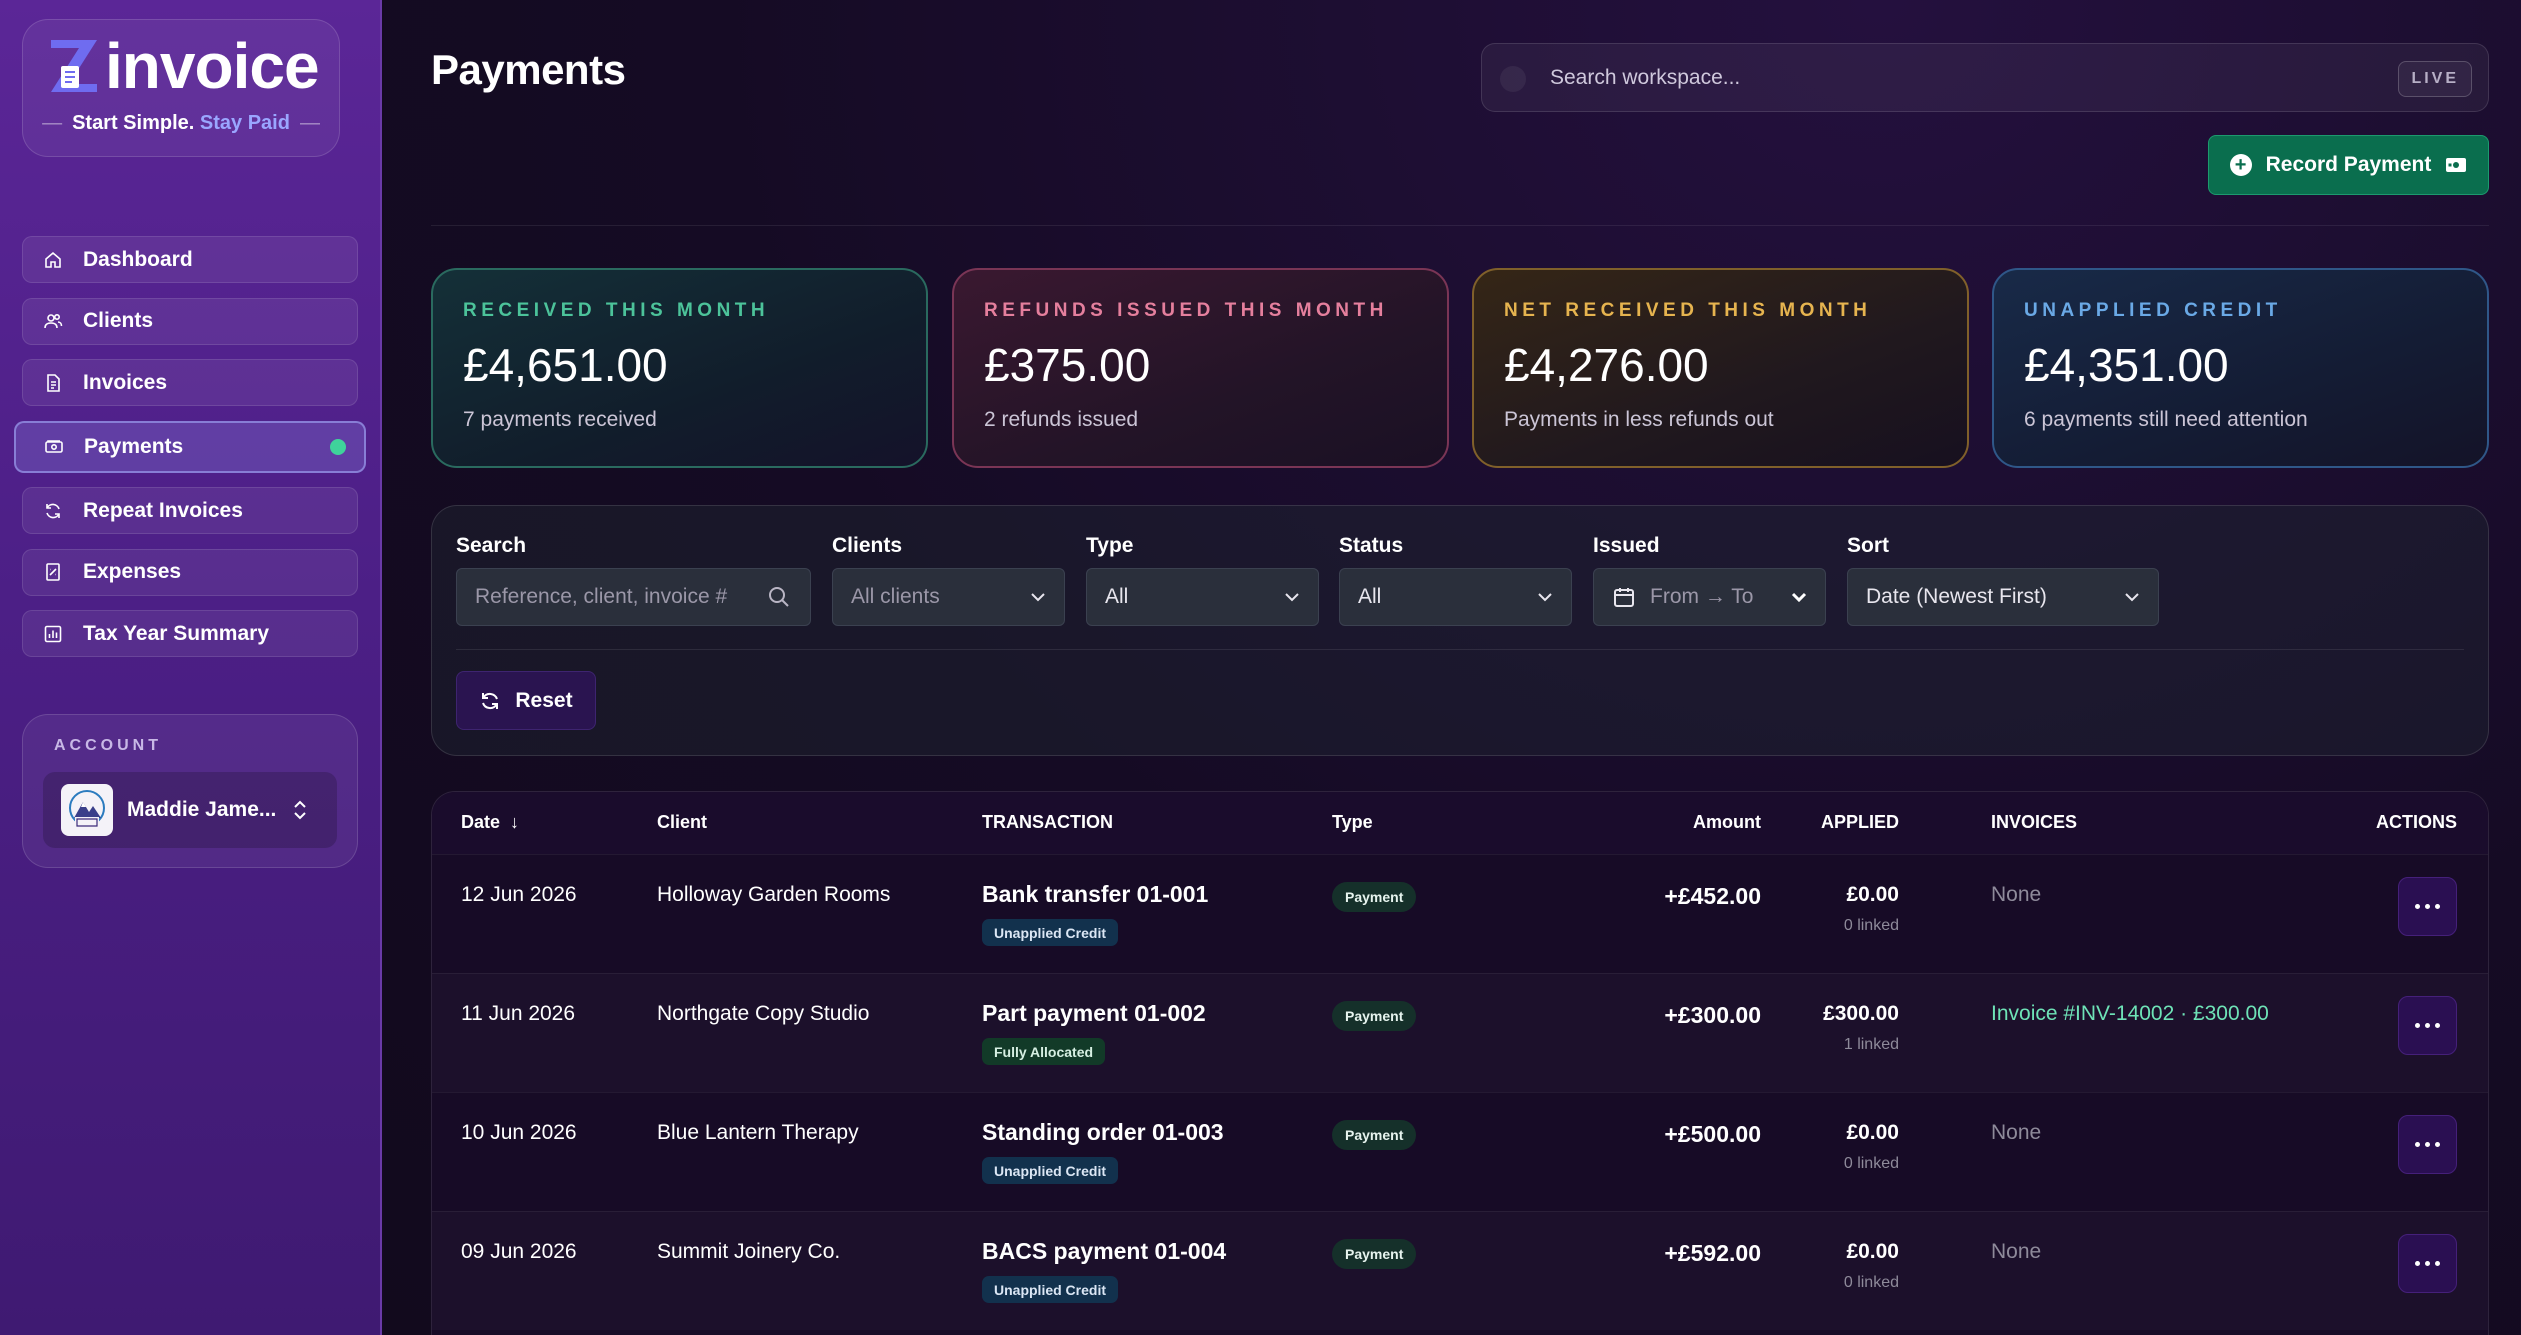 The image size is (2521, 1335). What do you see at coordinates (948, 597) in the screenshot?
I see `clients-select: All clients` at bounding box center [948, 597].